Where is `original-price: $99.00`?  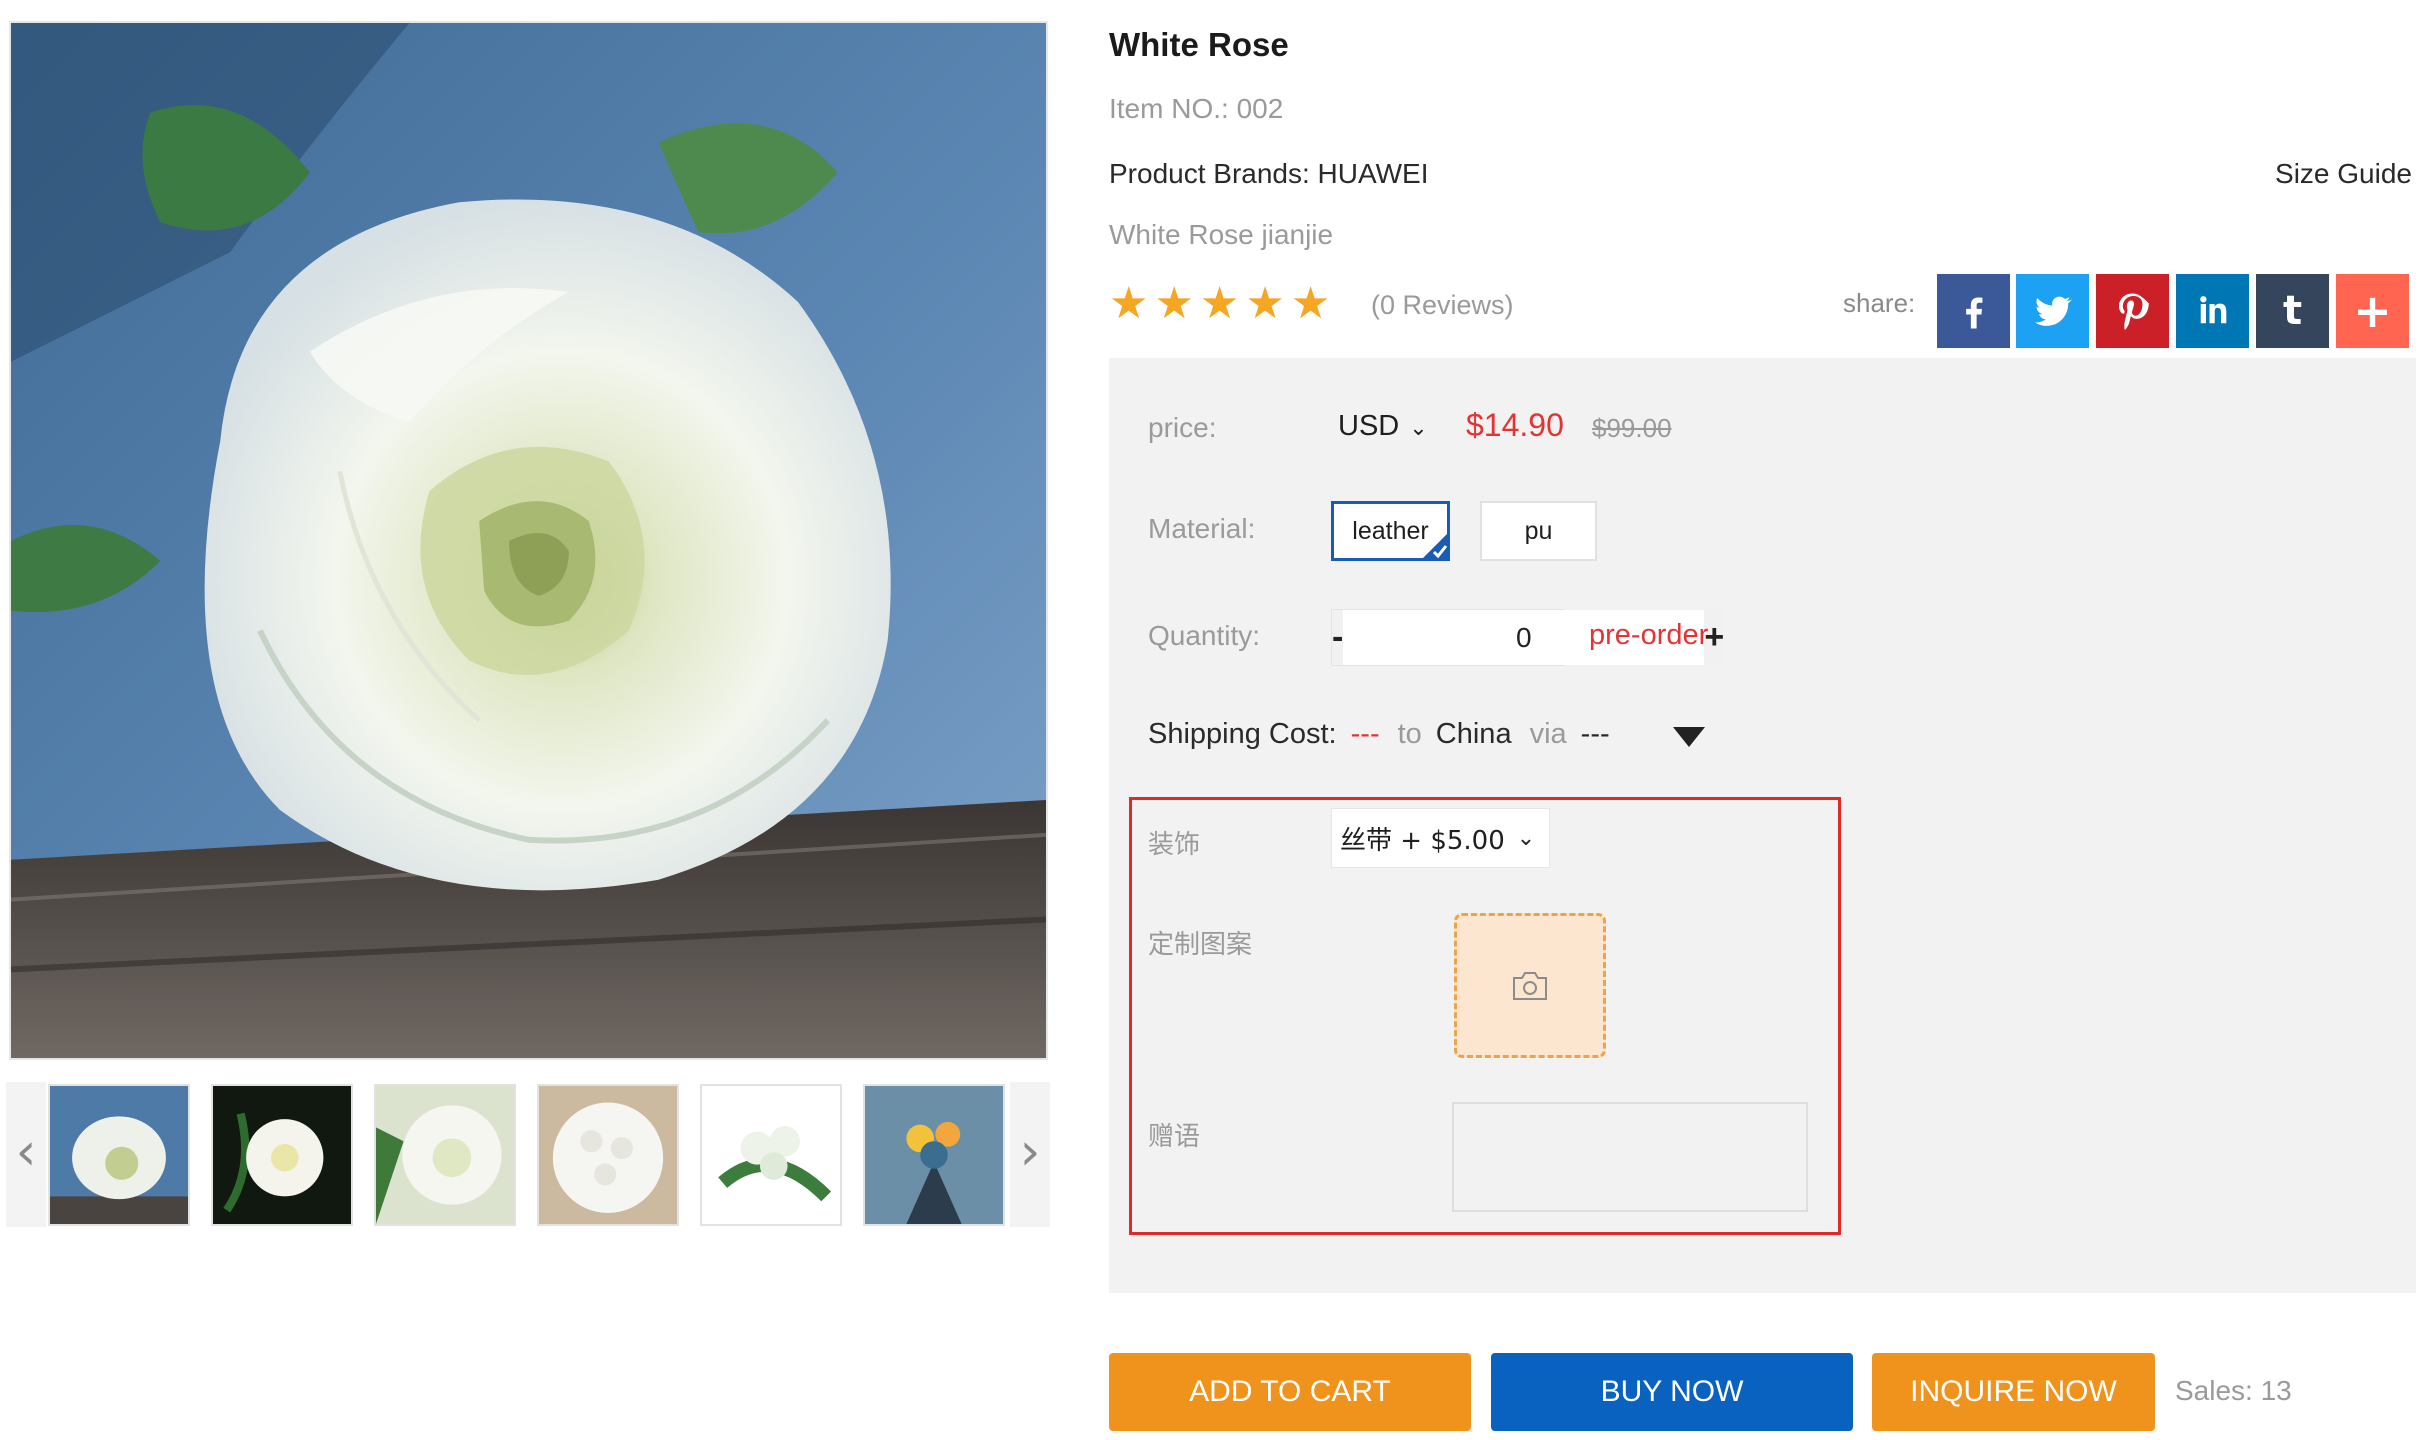 original-price: $99.00 is located at coordinates (1632, 428).